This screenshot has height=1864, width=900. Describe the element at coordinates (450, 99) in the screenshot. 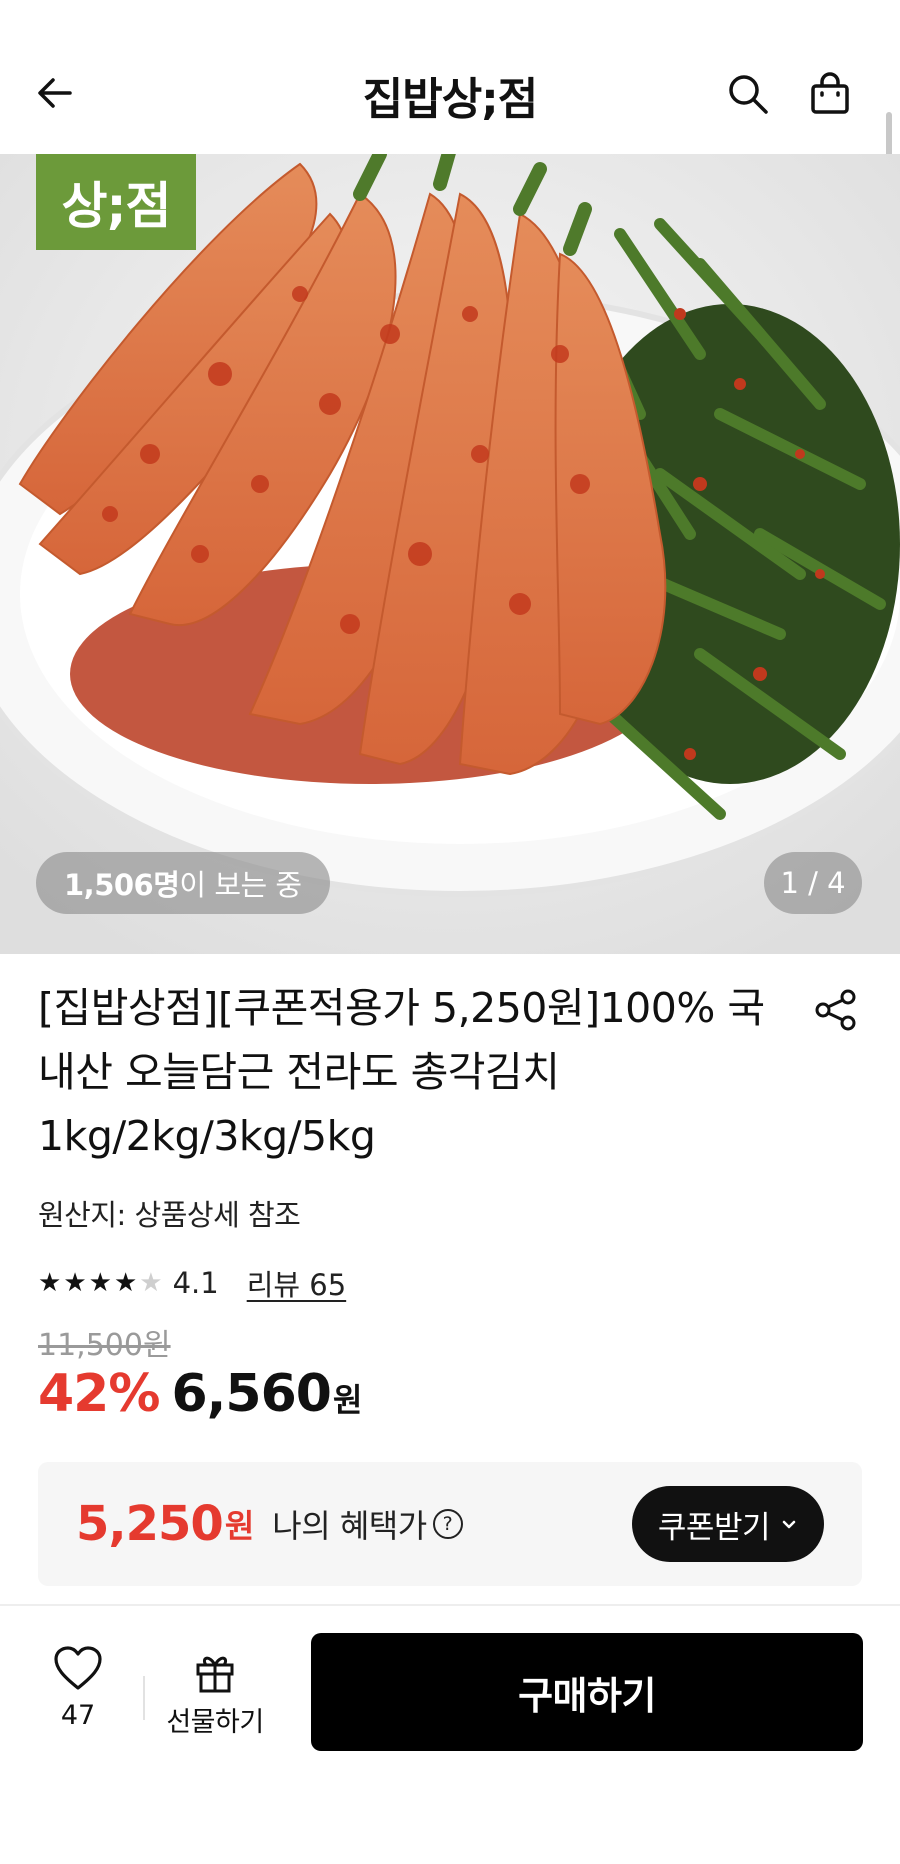

I see `page-title: 집밥상;점` at that location.